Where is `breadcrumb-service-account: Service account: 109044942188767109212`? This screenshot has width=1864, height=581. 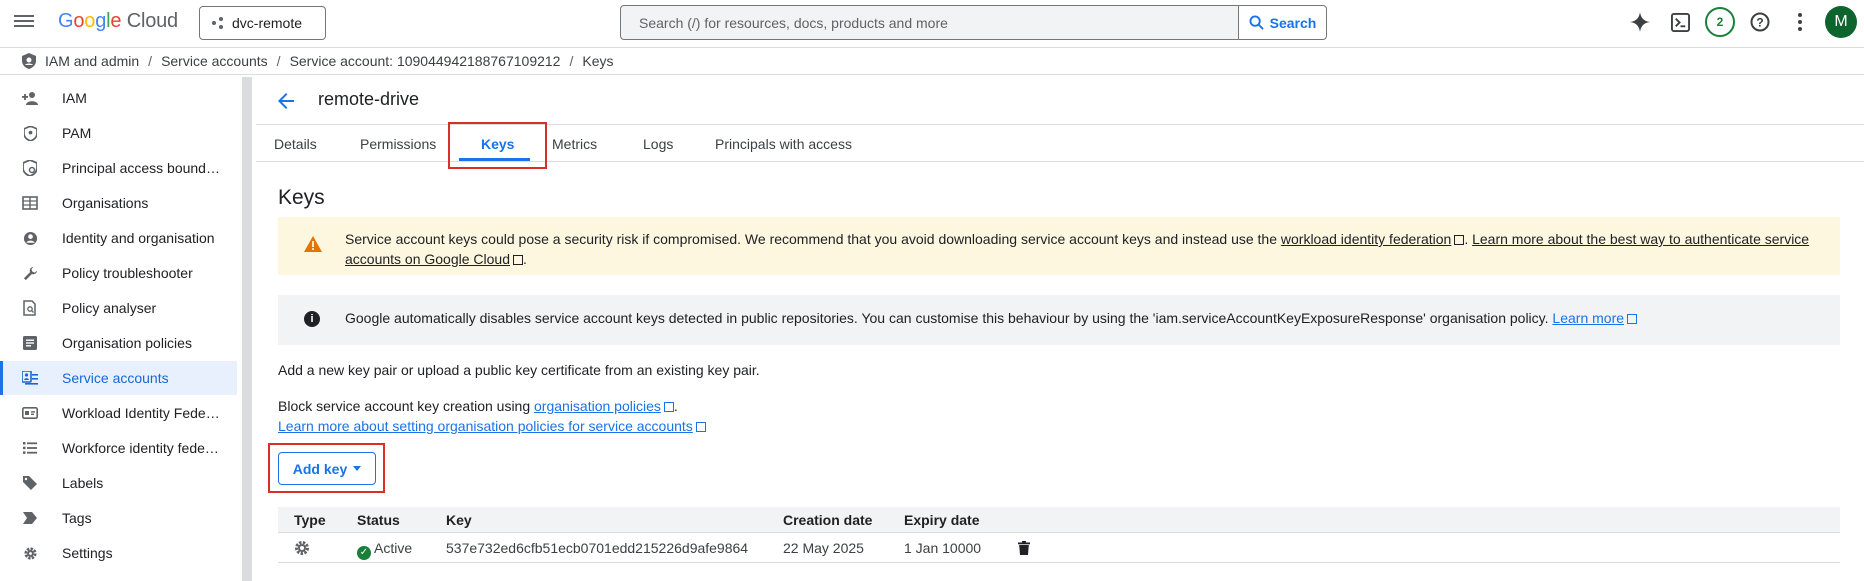
breadcrumb-service-account: Service account: 109044942188767109212 is located at coordinates (425, 61).